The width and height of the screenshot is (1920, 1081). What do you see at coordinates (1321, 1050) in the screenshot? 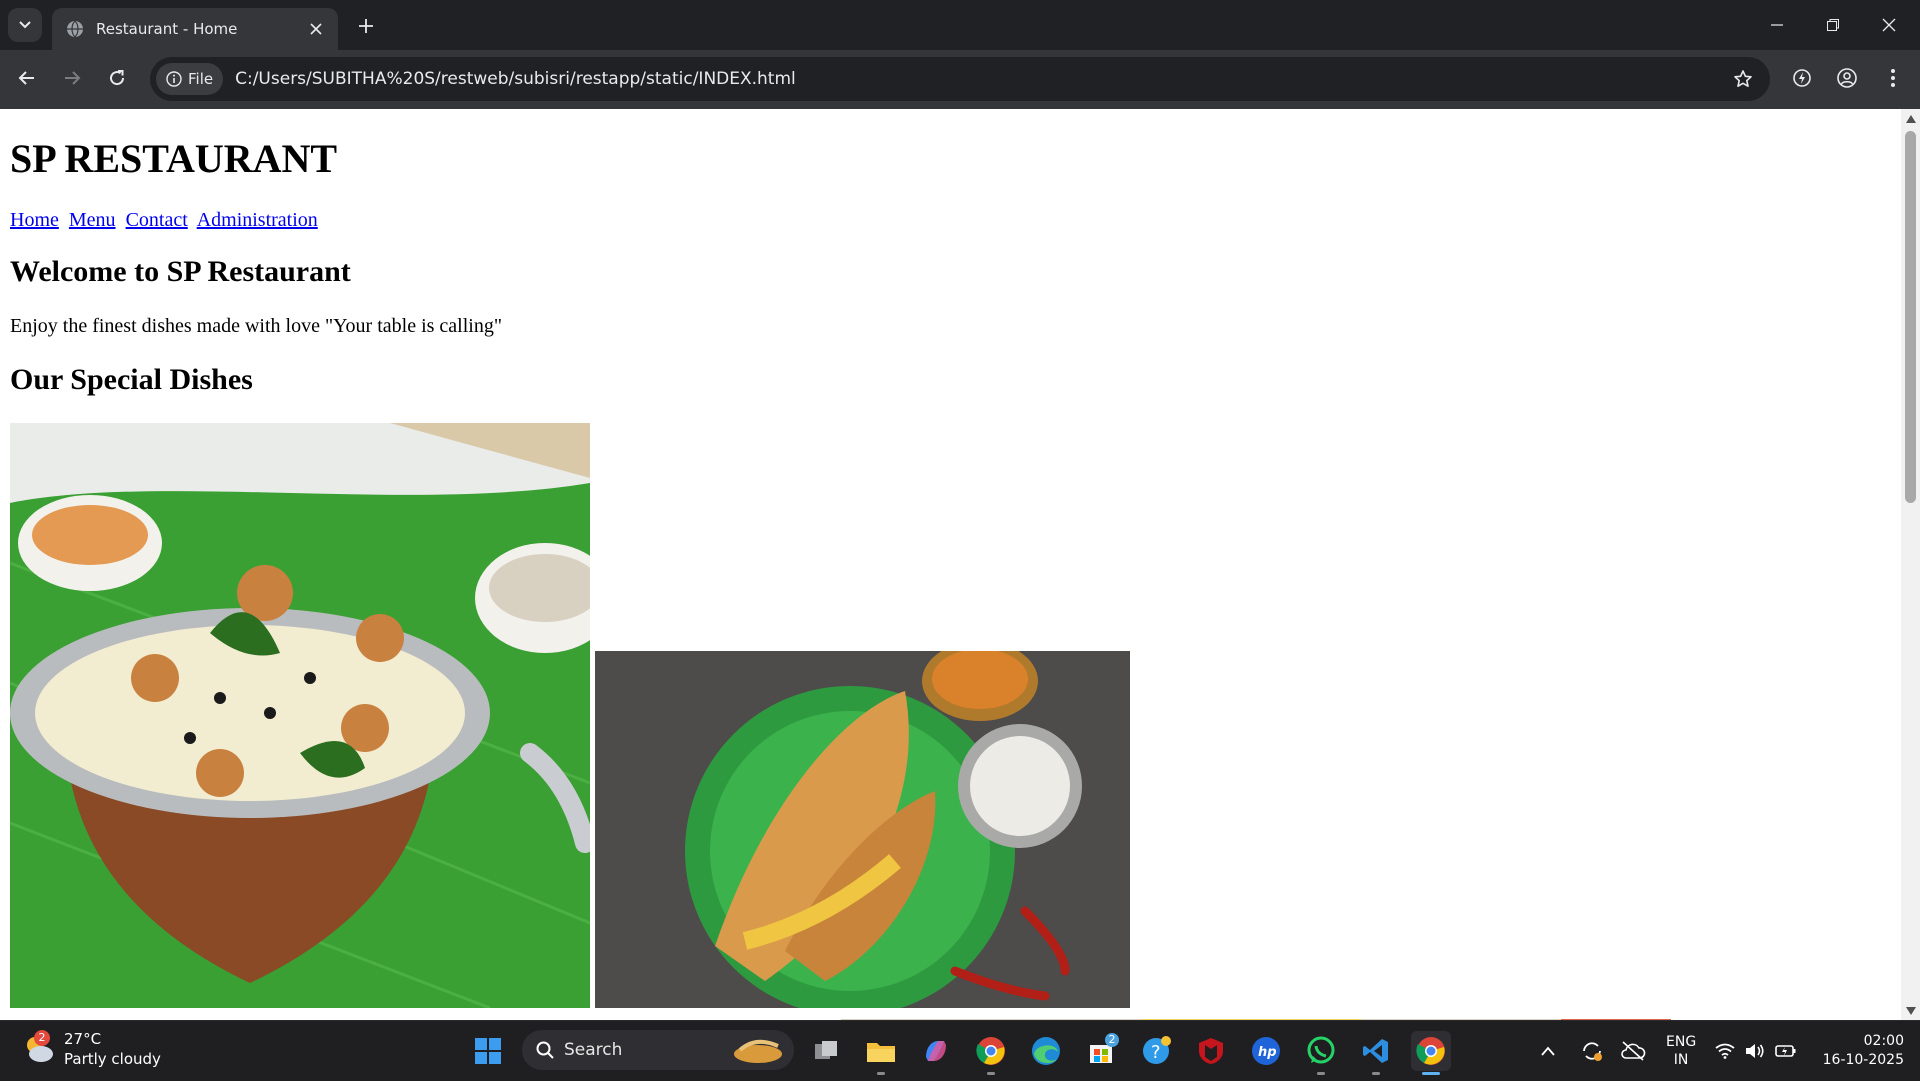
I see `whatsapp-icon` at bounding box center [1321, 1050].